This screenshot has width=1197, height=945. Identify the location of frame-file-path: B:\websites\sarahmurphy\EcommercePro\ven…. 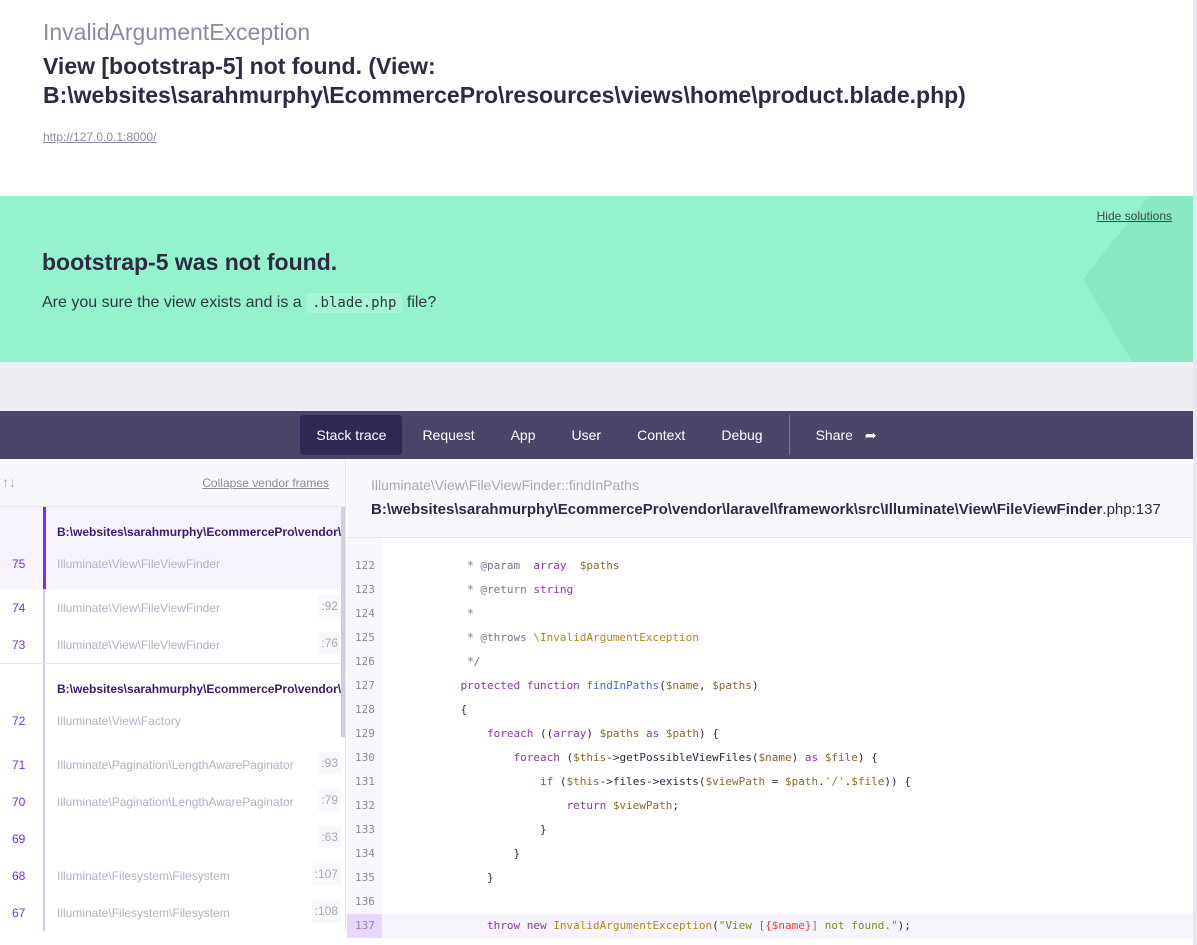
(770, 509).